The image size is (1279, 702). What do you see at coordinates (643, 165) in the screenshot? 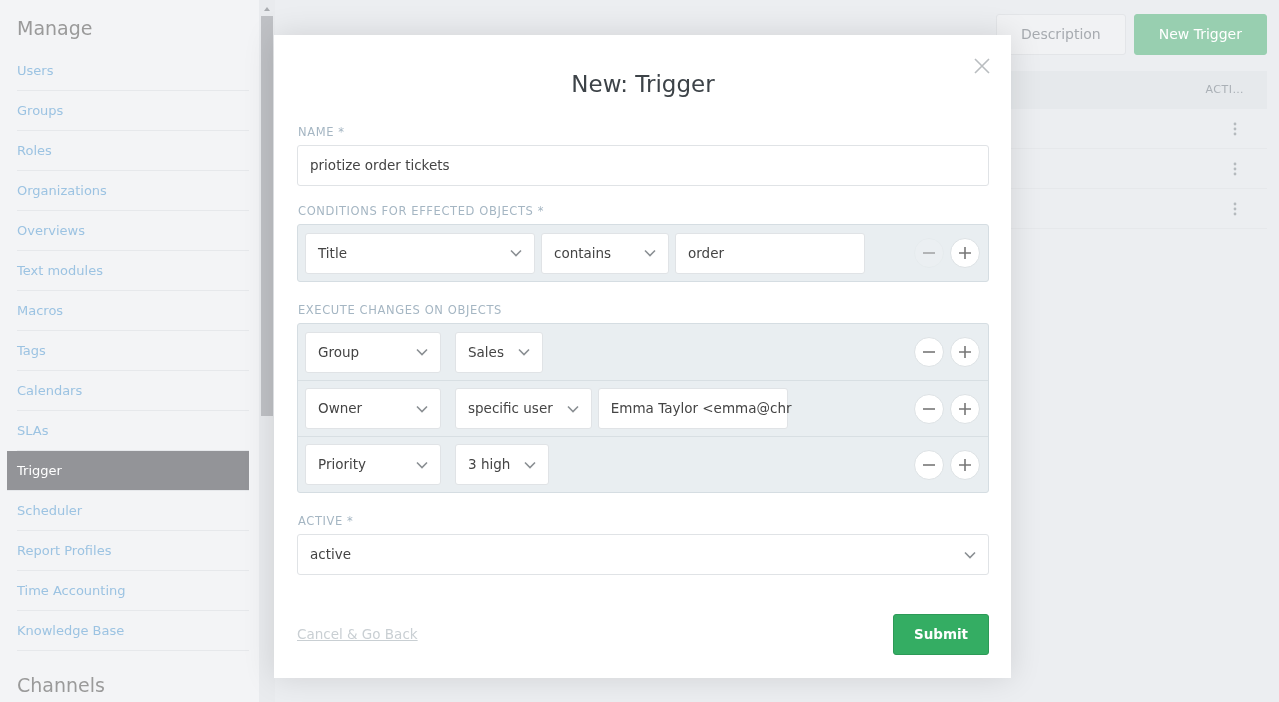
I see `input-field: priotize order tickets` at bounding box center [643, 165].